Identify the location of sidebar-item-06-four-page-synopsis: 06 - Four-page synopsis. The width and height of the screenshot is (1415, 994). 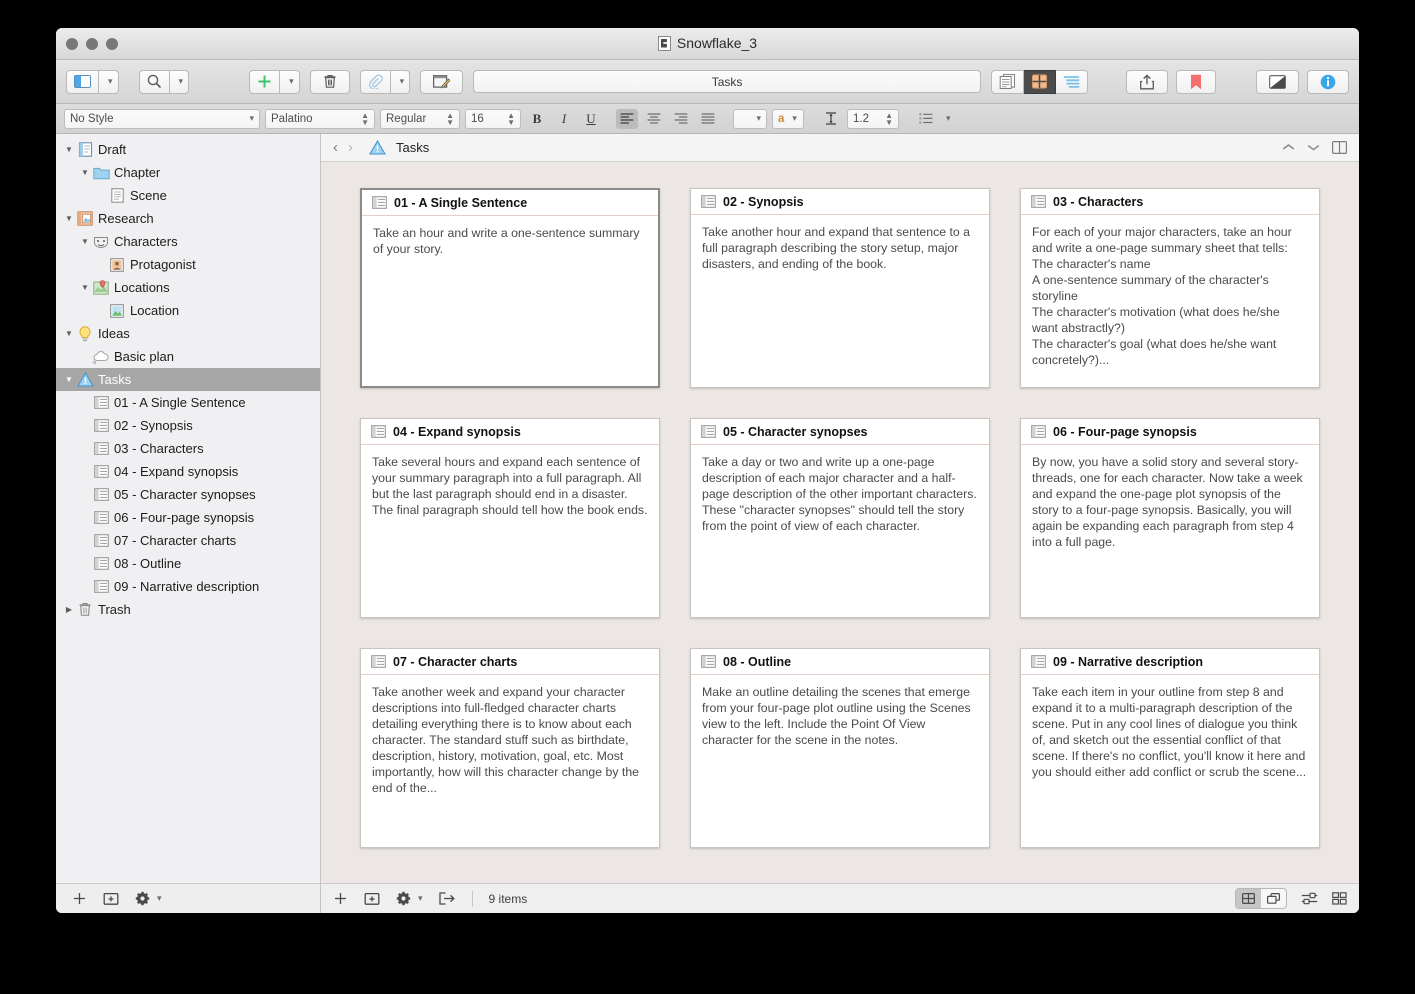
(188, 517).